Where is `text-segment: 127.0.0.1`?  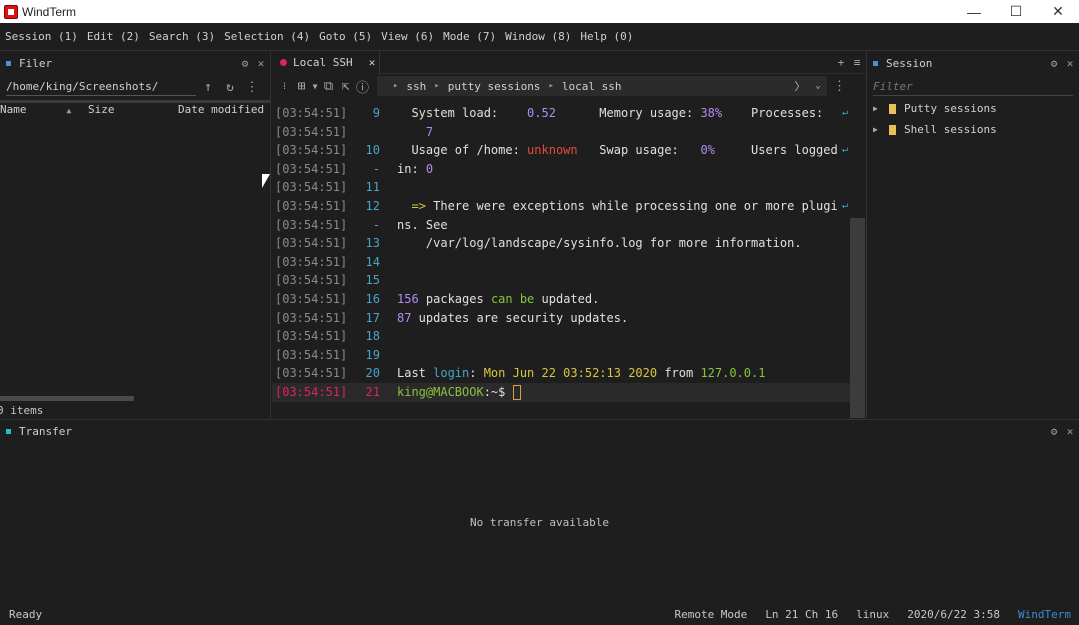
text-segment: 127.0.0.1 is located at coordinates (733, 373).